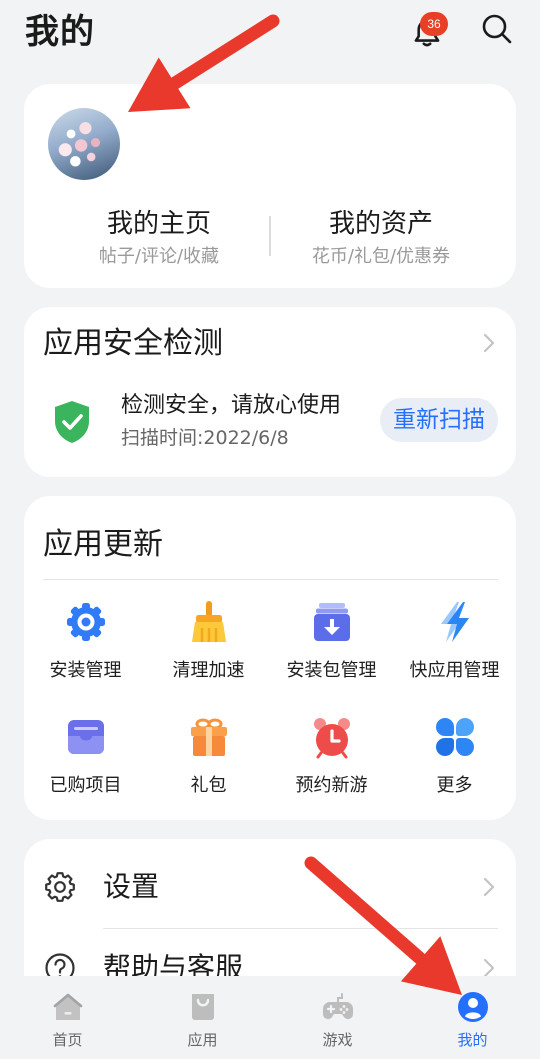 The image size is (540, 1059). I want to click on grid-item-label: 清理加速, so click(208, 670).